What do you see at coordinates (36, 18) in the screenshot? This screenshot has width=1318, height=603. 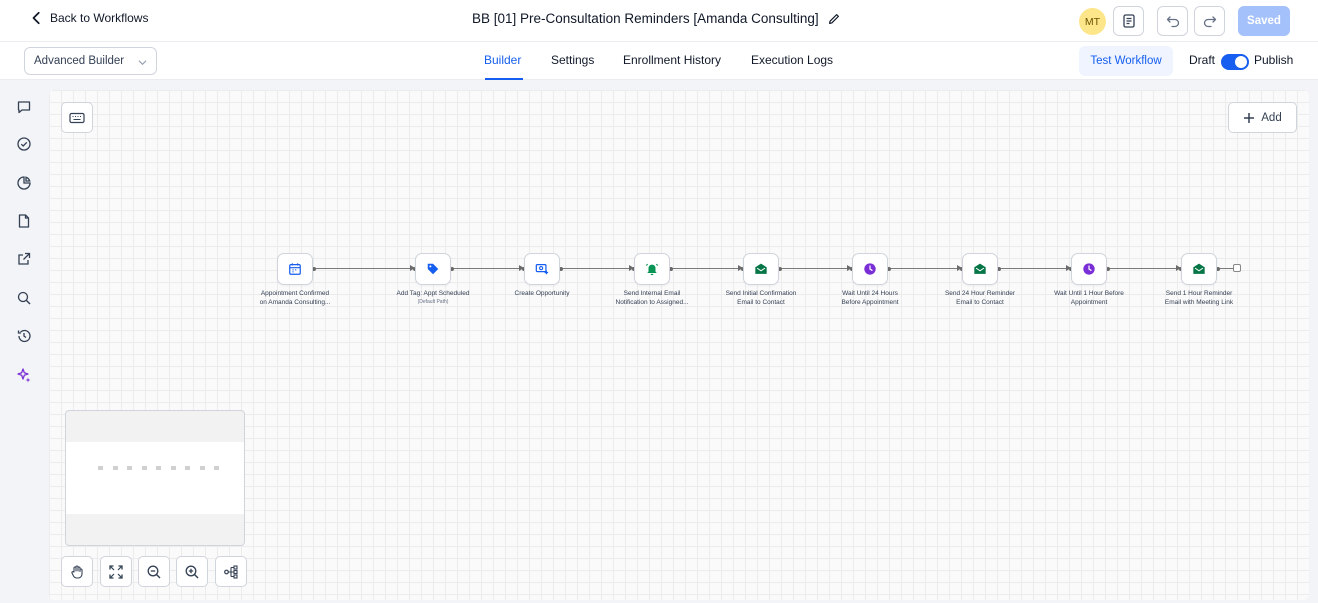 I see `chevron-left-icon` at bounding box center [36, 18].